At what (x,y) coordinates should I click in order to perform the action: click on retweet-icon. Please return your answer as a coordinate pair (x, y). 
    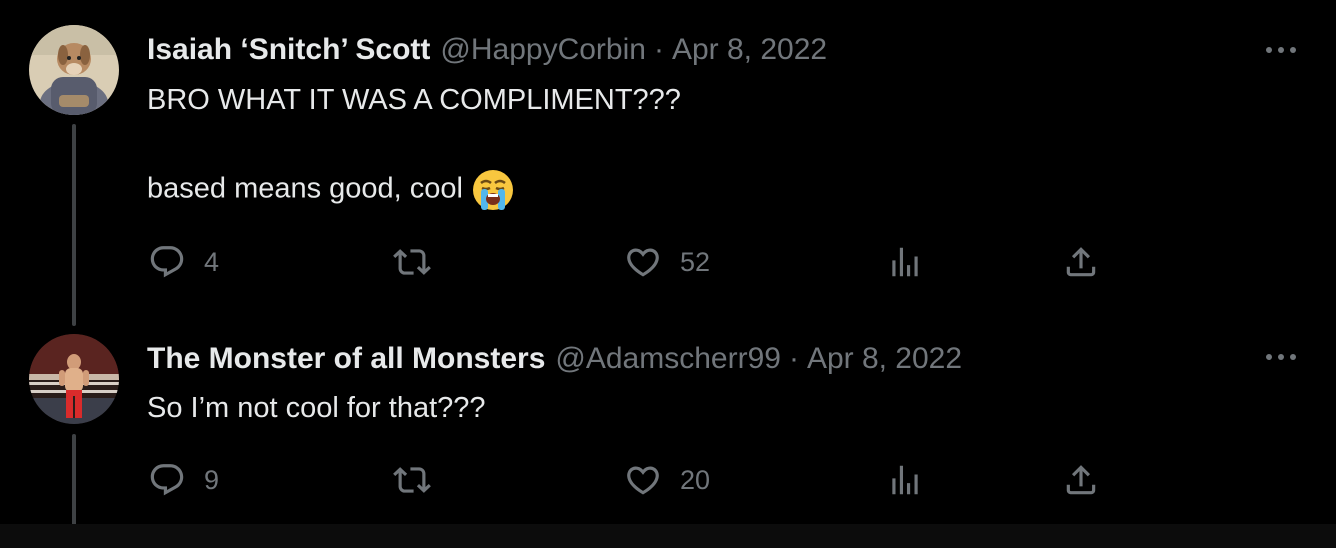
    Looking at the image, I should click on (412, 480).